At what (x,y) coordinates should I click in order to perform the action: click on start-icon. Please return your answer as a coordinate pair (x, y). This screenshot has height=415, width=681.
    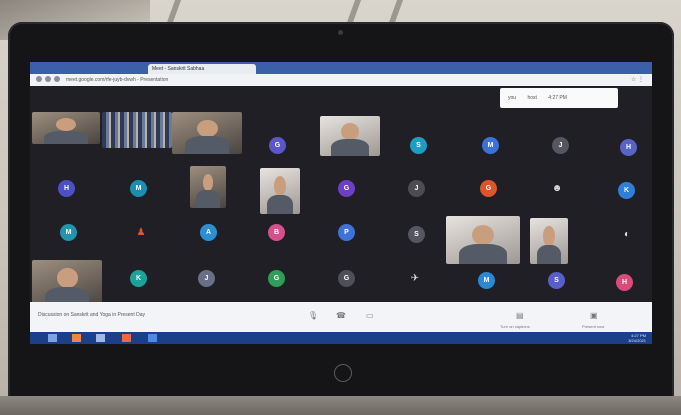
    Looking at the image, I should click on (52, 338).